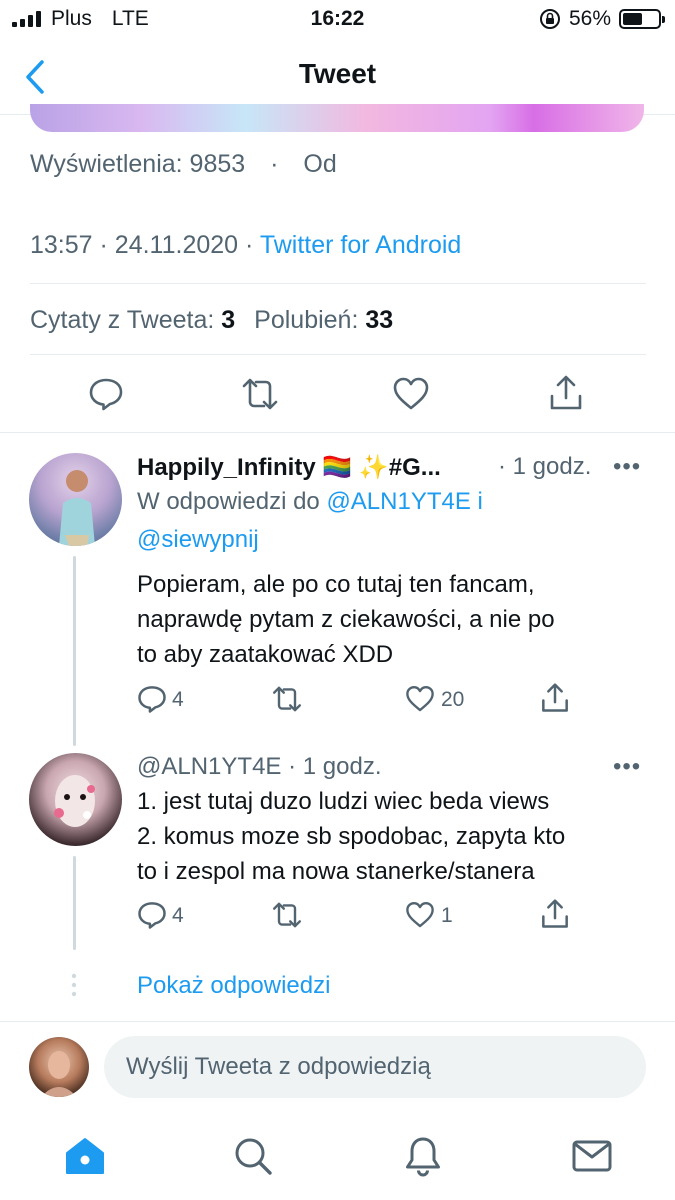 The width and height of the screenshot is (675, 1200). Describe the element at coordinates (549, 19) in the screenshot. I see `orientation-lock-icon` at that location.